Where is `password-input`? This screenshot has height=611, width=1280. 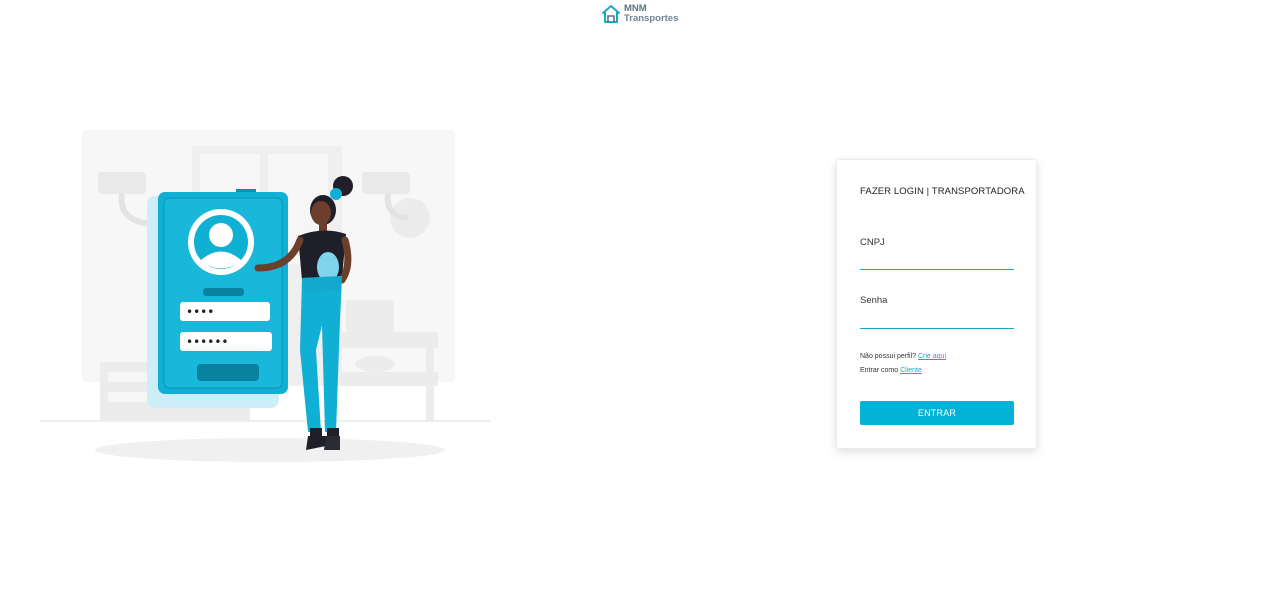 password-input is located at coordinates (937, 320).